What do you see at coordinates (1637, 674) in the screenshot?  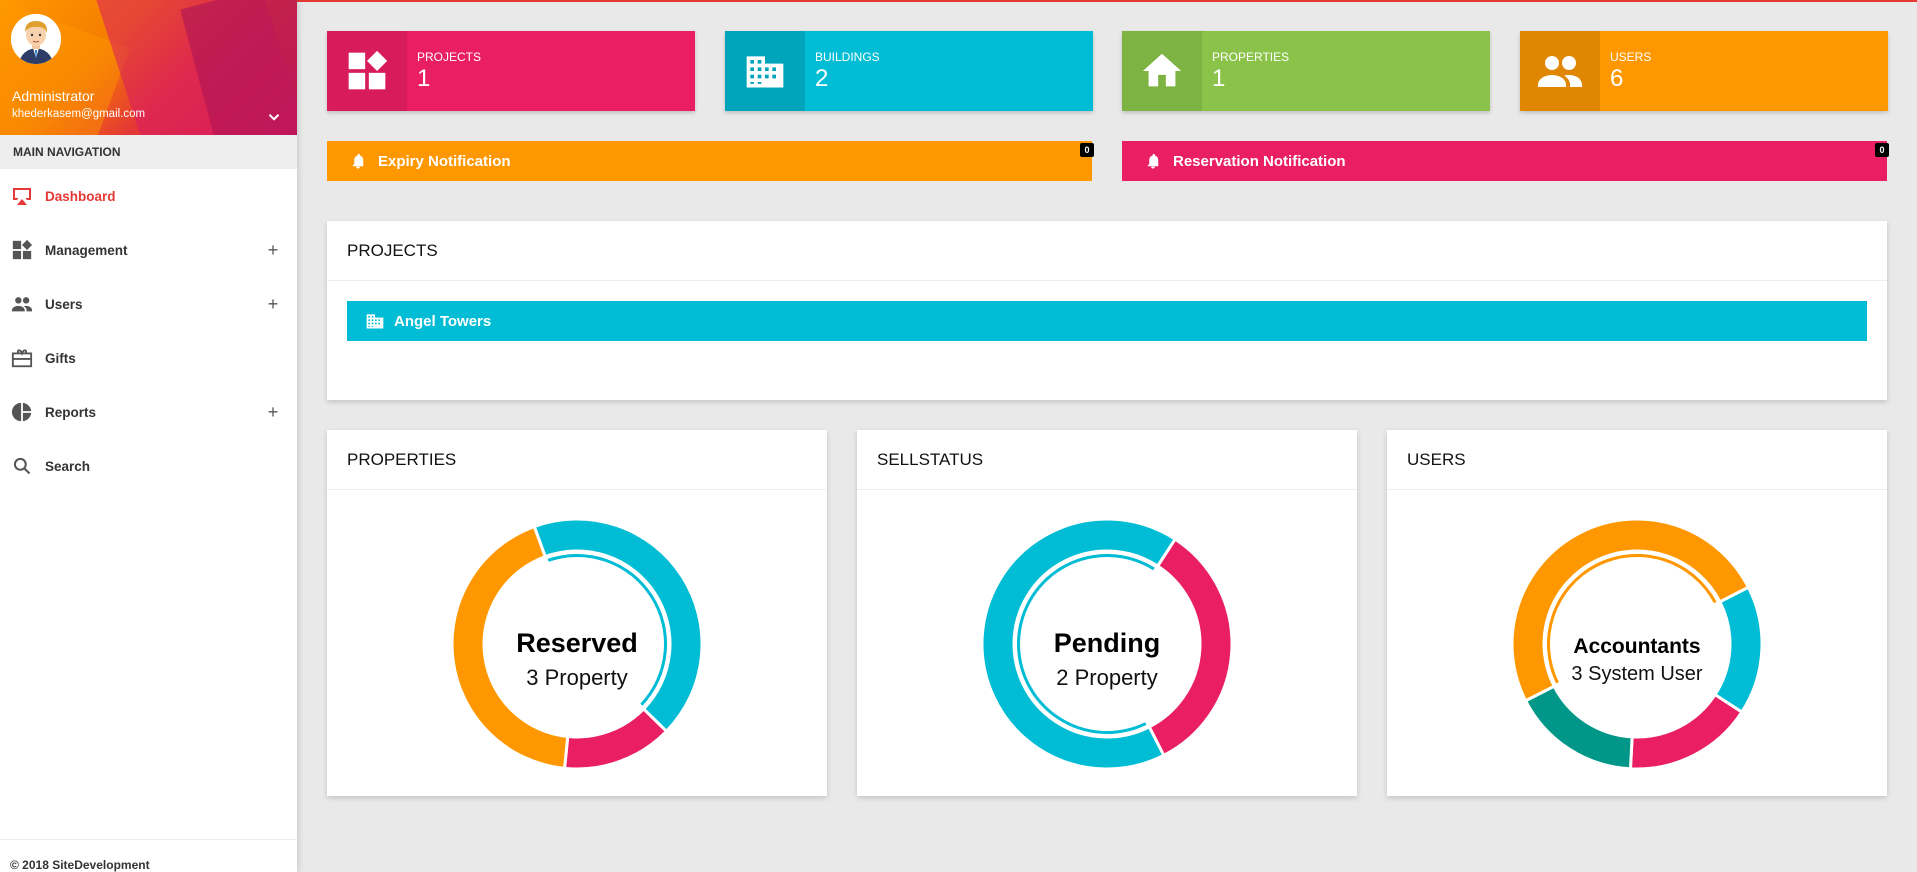 I see `donut-center-sub: 3 System User` at bounding box center [1637, 674].